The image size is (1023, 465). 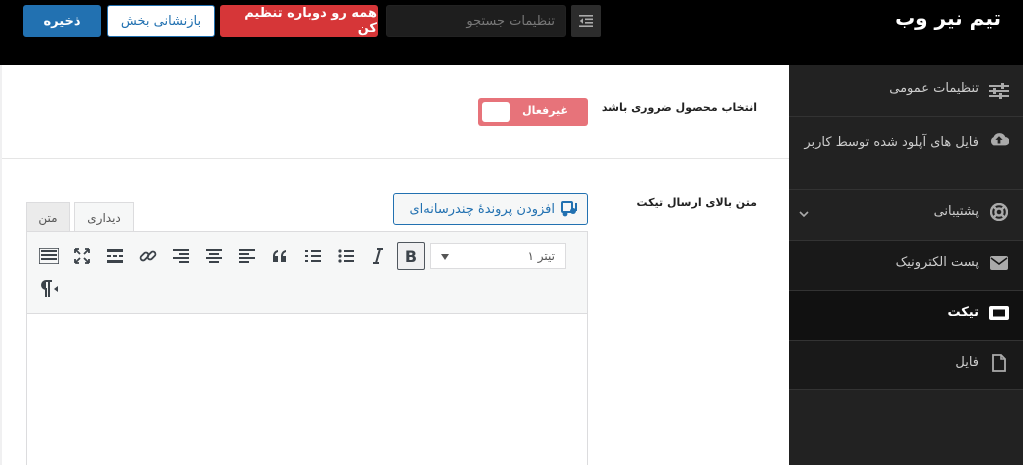 I want to click on italic-icon, so click(x=378, y=256).